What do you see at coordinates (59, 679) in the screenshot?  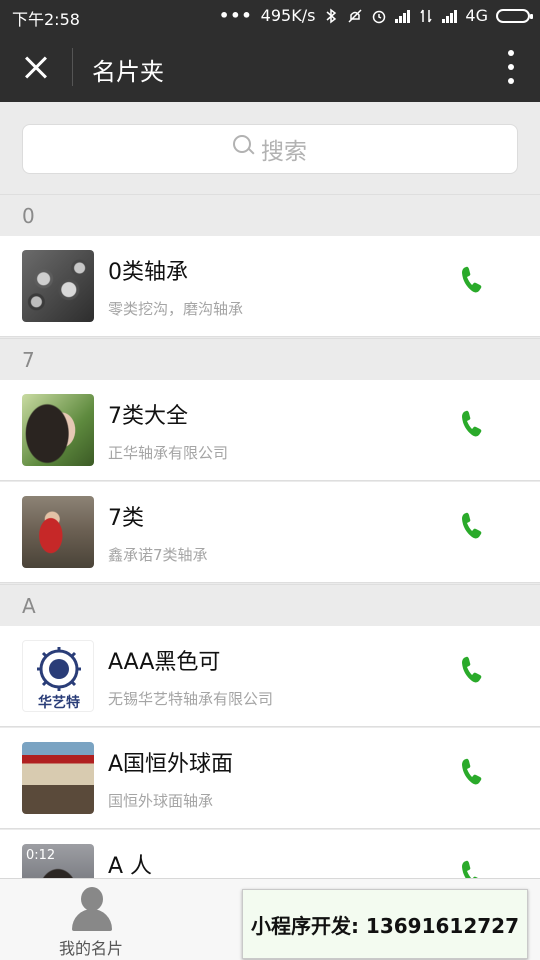 I see `company-logo: 华艺特` at bounding box center [59, 679].